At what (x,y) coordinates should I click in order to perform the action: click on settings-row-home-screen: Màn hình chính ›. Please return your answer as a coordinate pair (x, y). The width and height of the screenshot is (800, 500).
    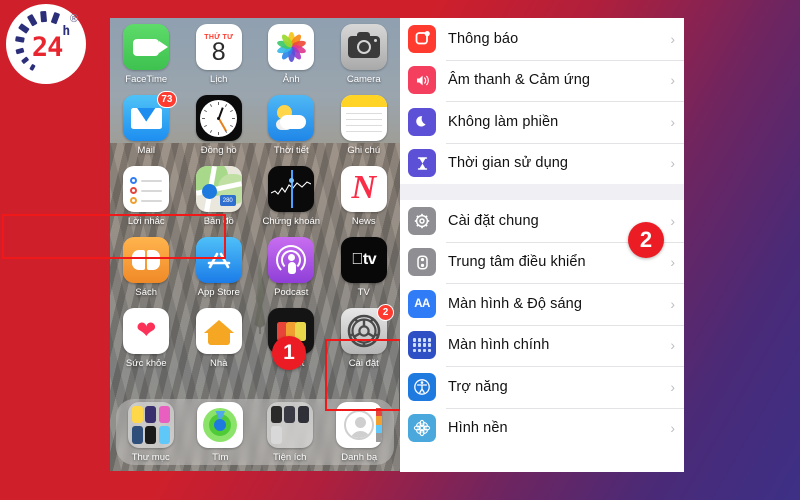
    Looking at the image, I should click on (542, 345).